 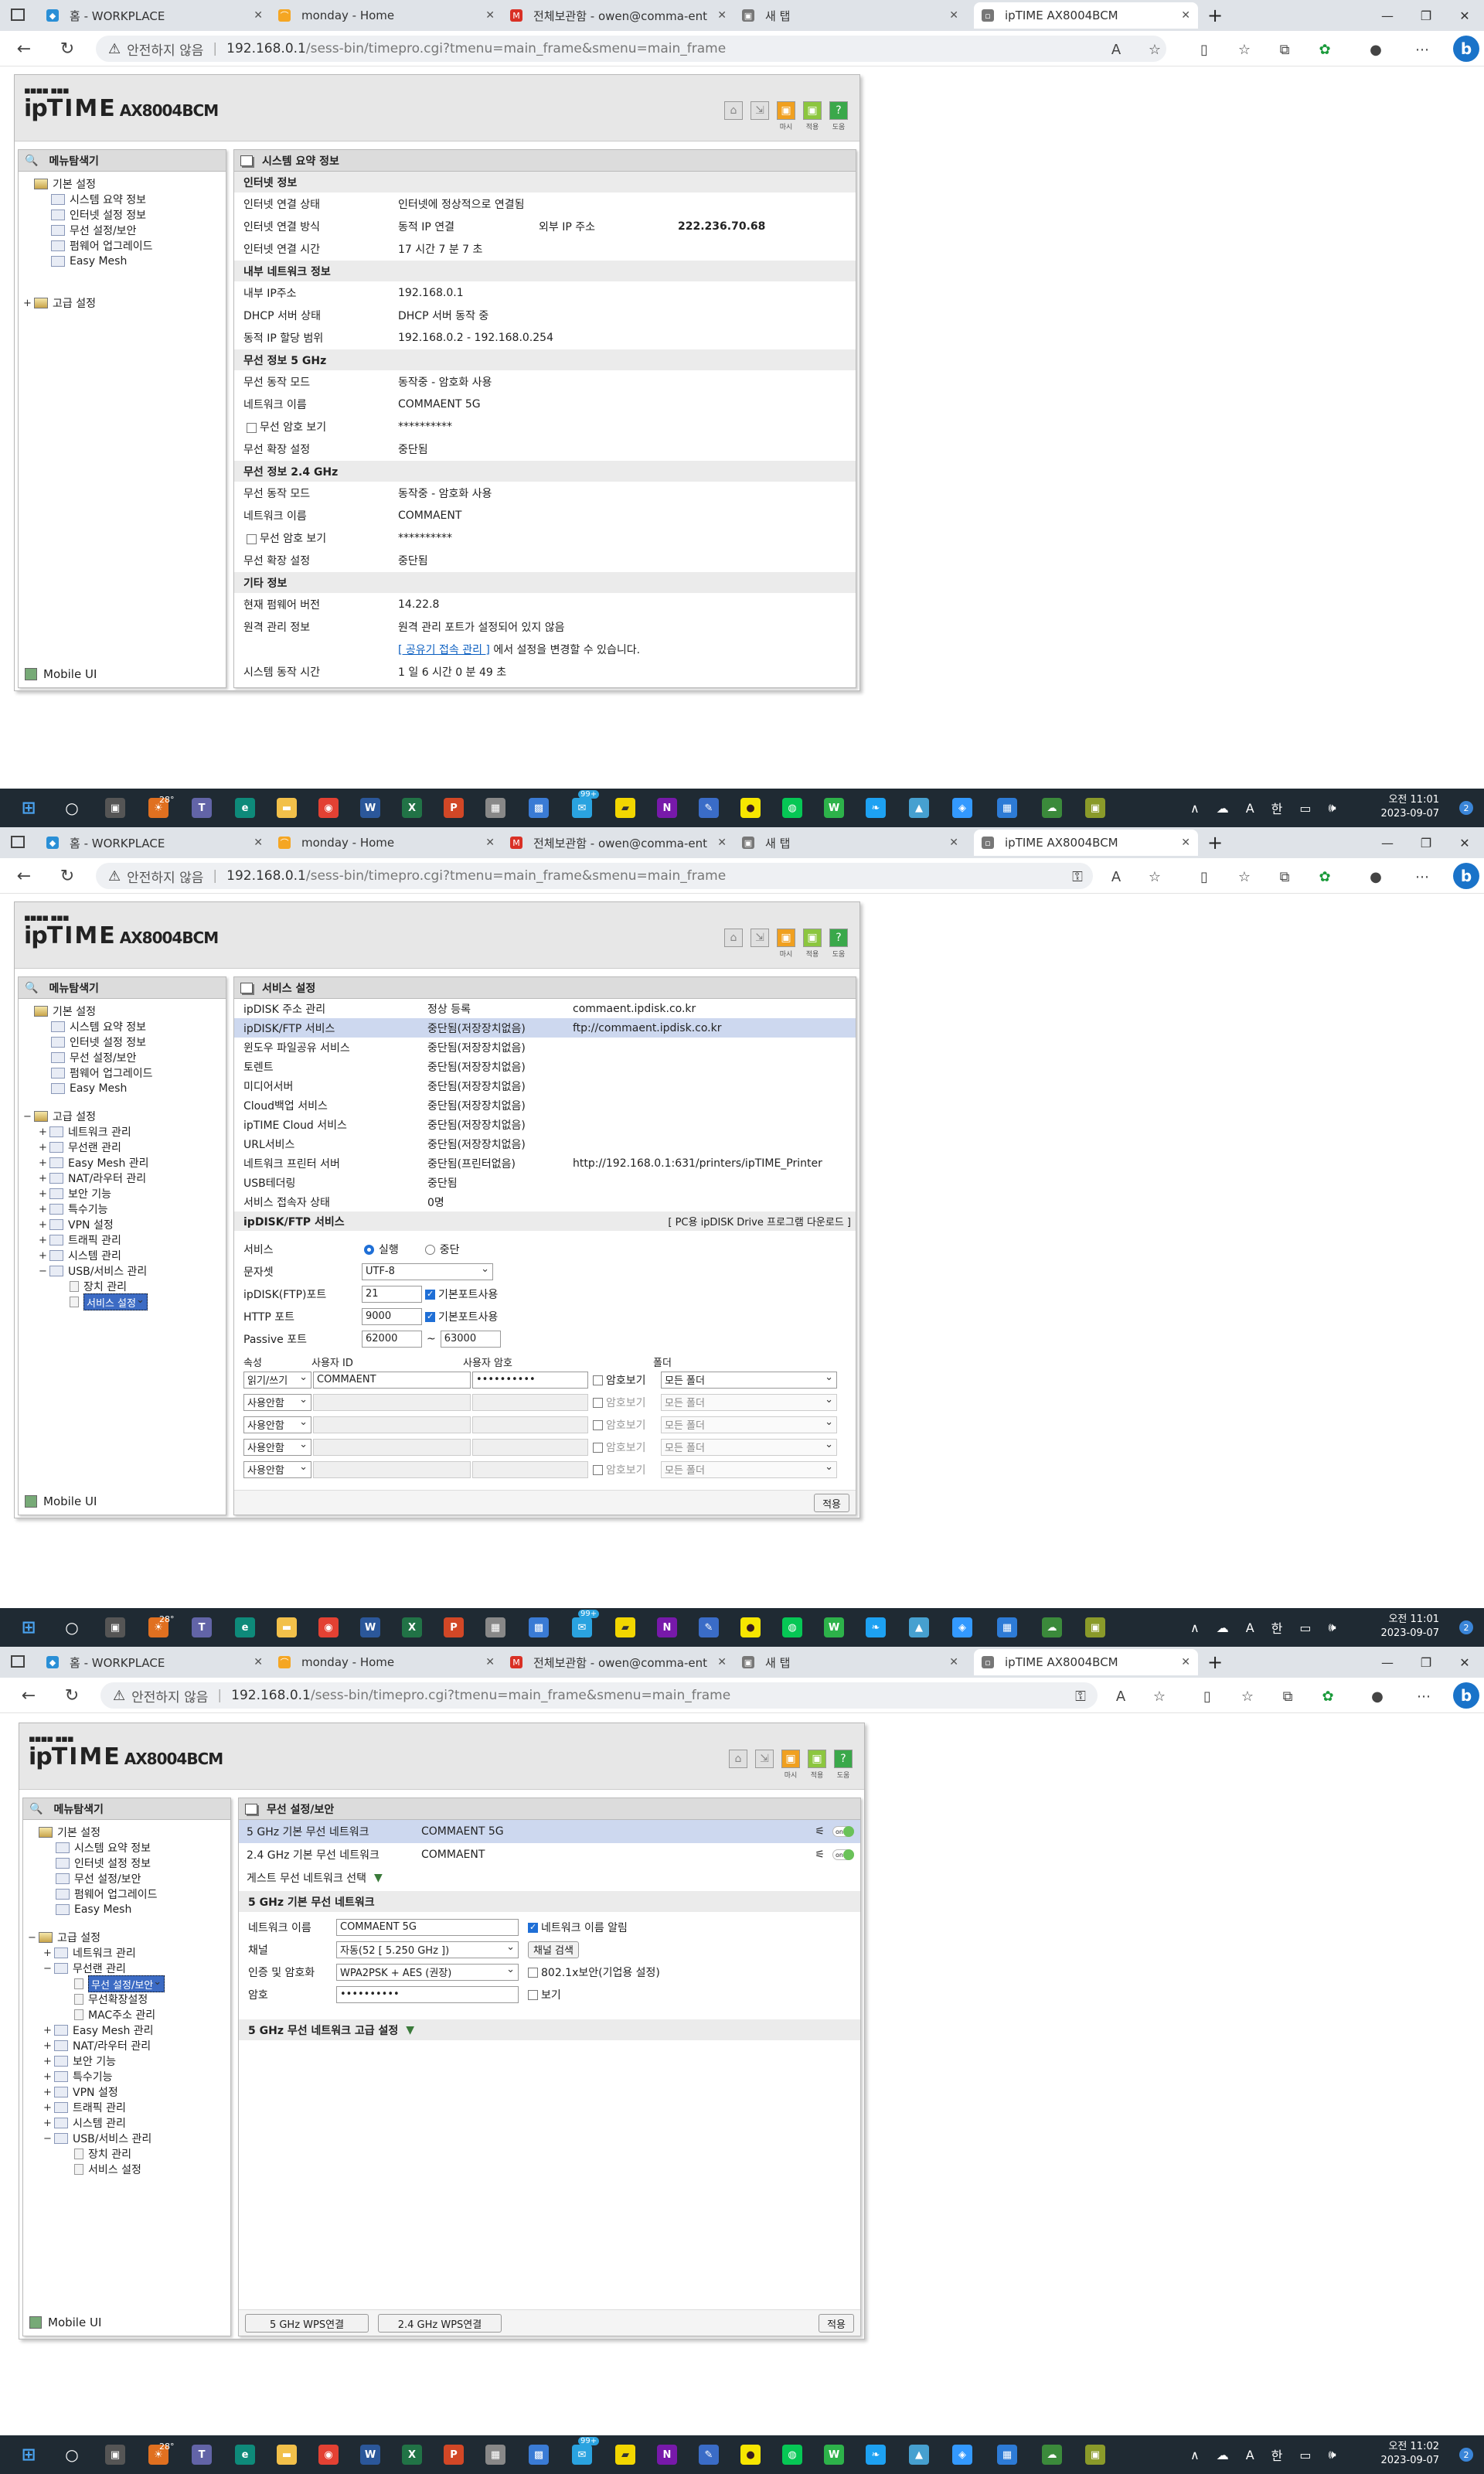 What do you see at coordinates (124, 1042) in the screenshot?
I see `menu-internet: 인터넷 설정 정보` at bounding box center [124, 1042].